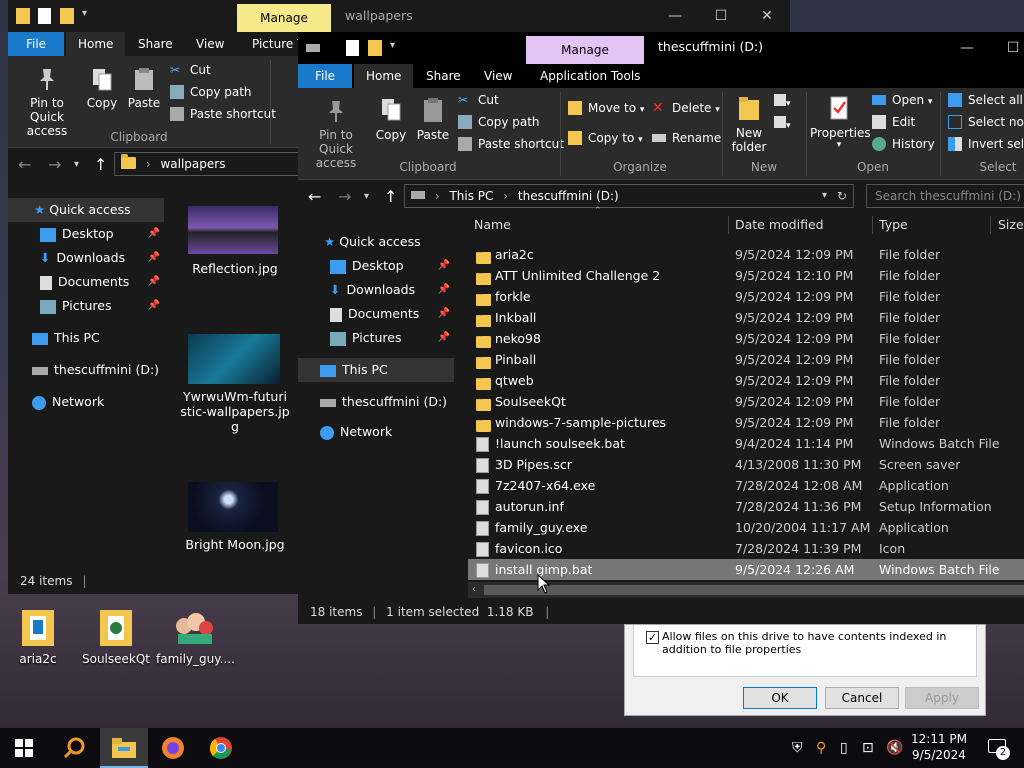  I want to click on select-all-button: Select all, so click(985, 100).